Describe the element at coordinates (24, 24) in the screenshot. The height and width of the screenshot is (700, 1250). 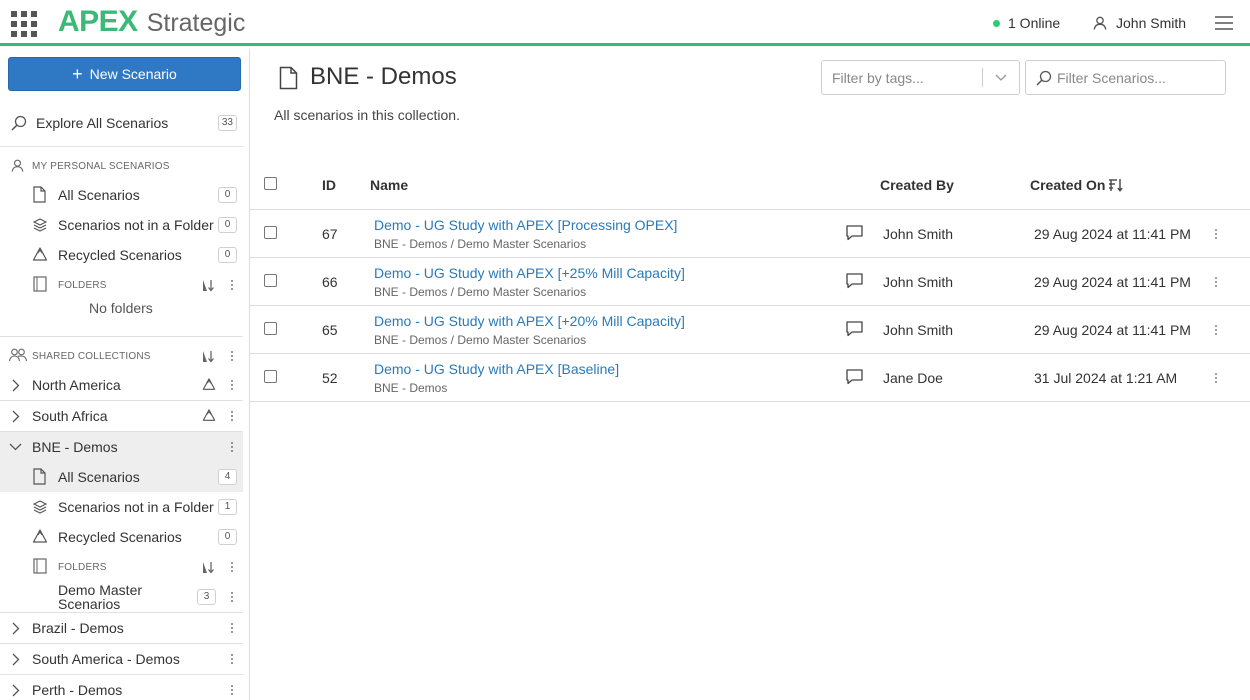
I see `app-grid-icon` at that location.